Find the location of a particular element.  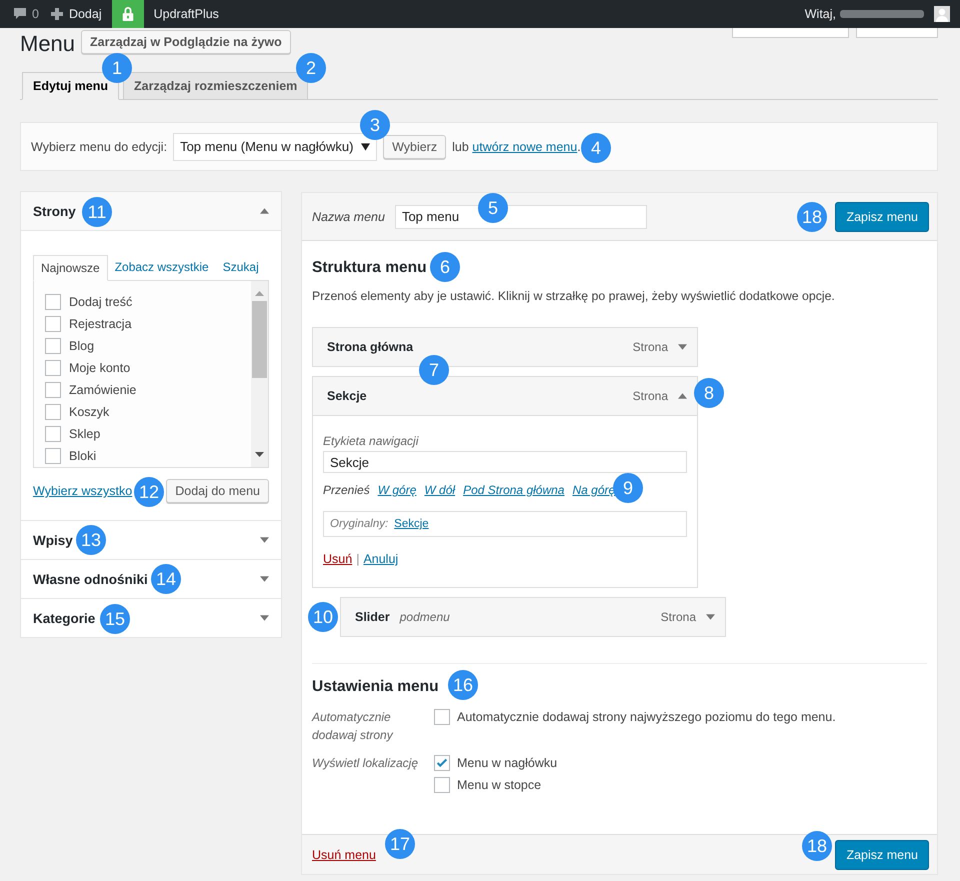

panel-title: Kategorie is located at coordinates (64, 618).